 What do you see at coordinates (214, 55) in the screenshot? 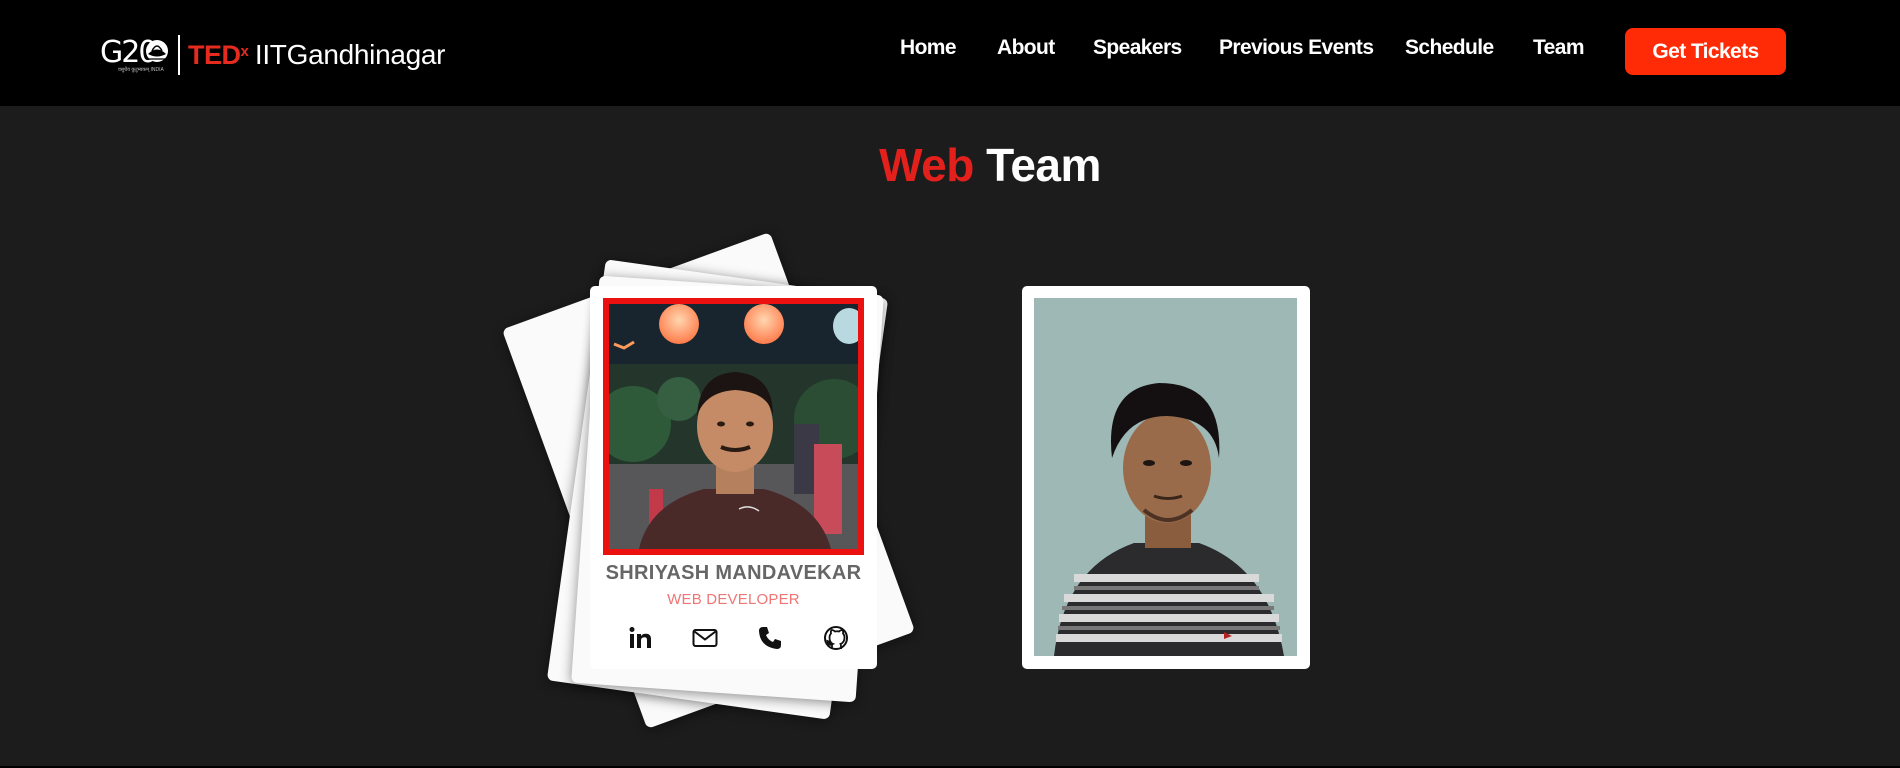
I see `ted-wordmark: TED` at bounding box center [214, 55].